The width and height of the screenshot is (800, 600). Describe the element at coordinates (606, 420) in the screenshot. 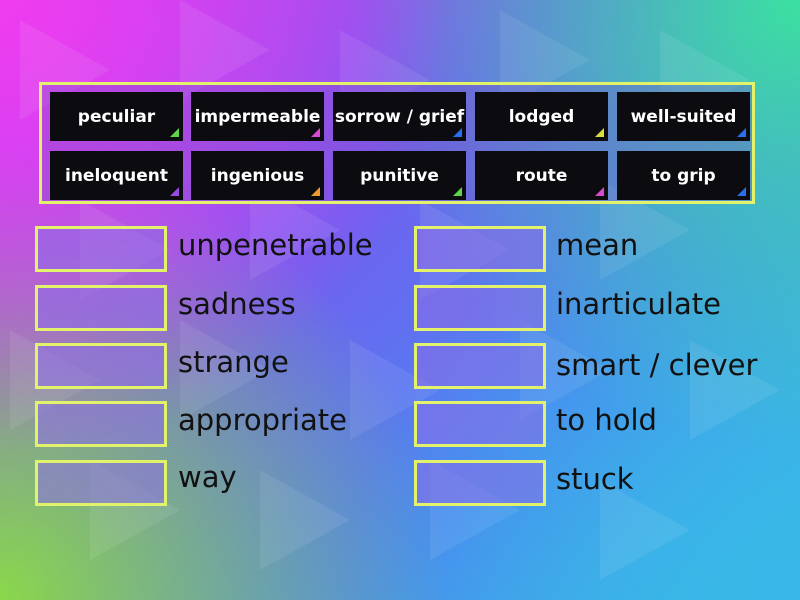

I see `clue-text: to hold` at that location.